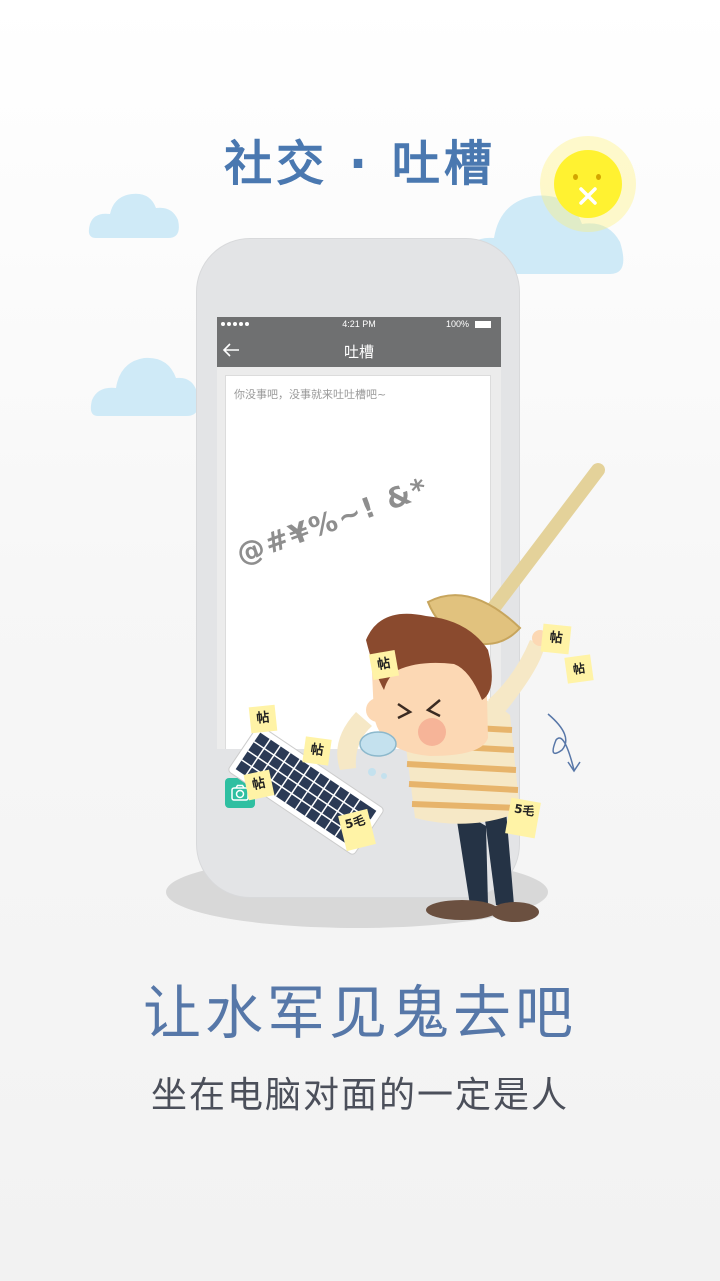 Image resolution: width=720 pixels, height=1281 pixels. Describe the element at coordinates (359, 1013) in the screenshot. I see `slogan-title: 让水军见鬼去吧` at that location.